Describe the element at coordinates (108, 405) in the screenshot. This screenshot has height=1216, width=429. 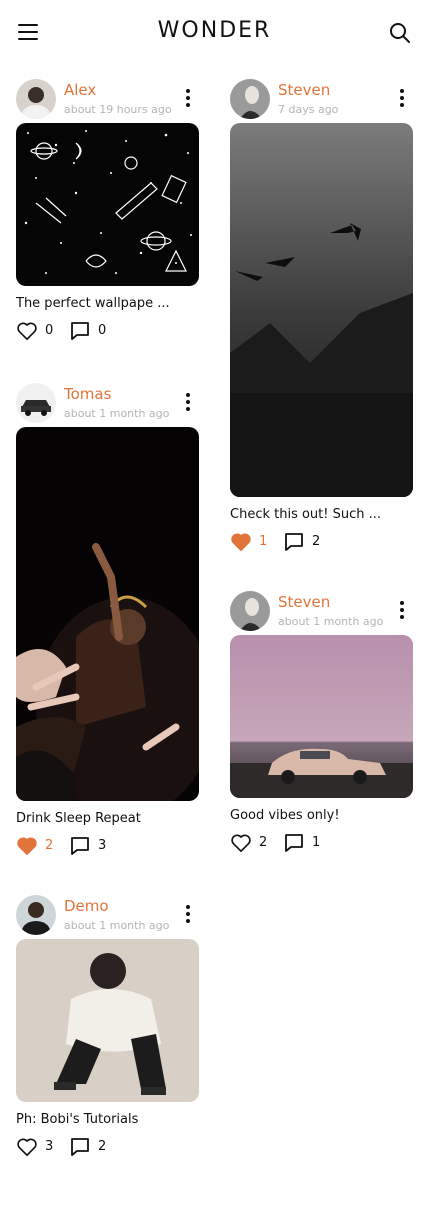
I see `post-header: Tomas about 1 month ago` at that location.